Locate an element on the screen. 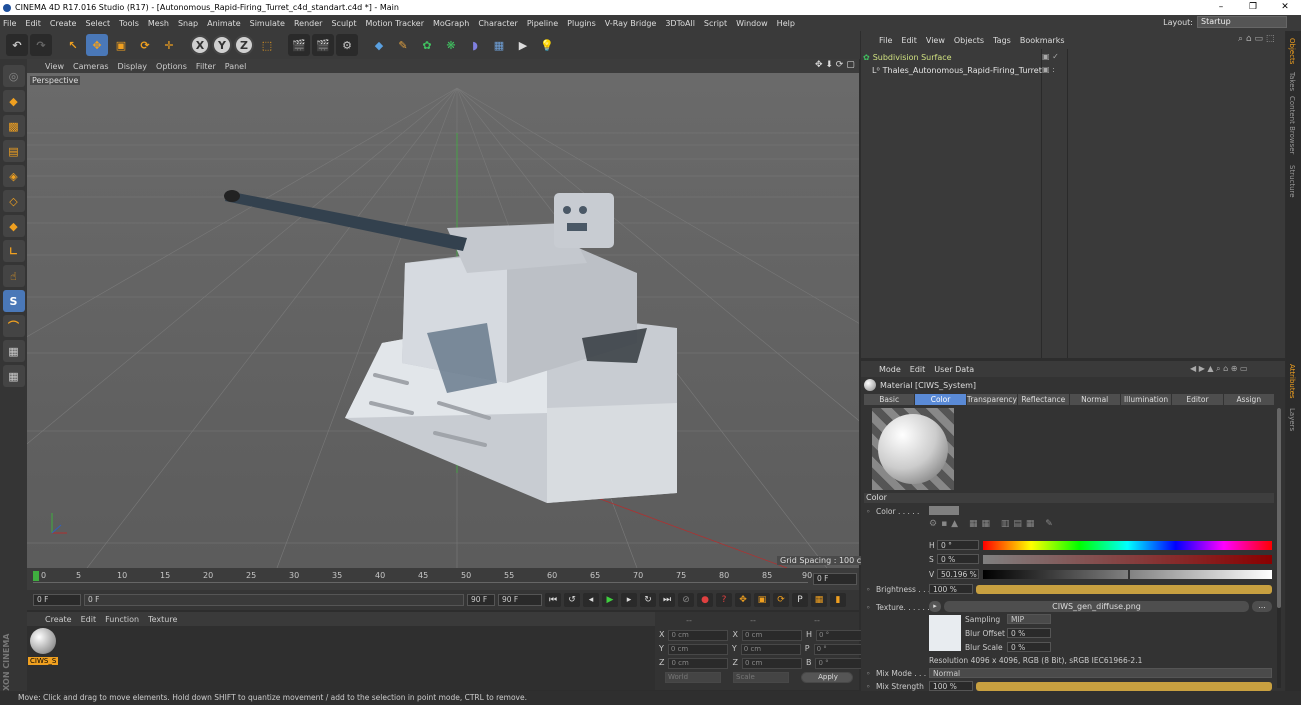  visibility-dots-icon-2: ▣ : is located at coordinates (1048, 69).